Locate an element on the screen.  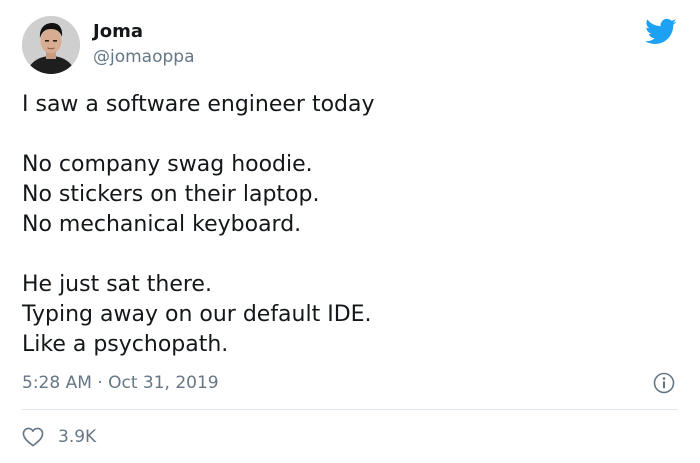
tweet-line: No company swag hoodie. is located at coordinates (167, 164).